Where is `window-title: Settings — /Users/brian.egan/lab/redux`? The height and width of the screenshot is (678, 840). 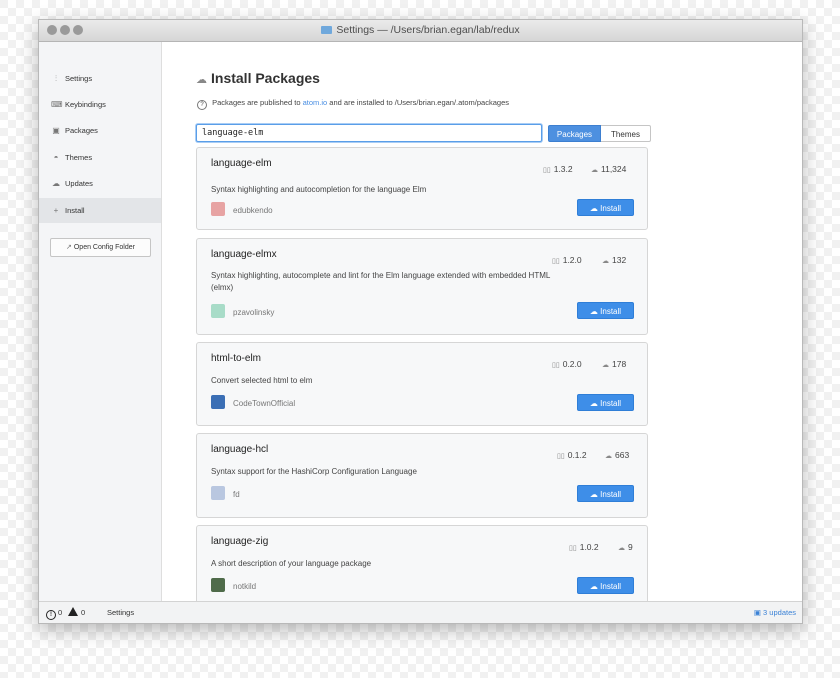 window-title: Settings — /Users/brian.egan/lab/redux is located at coordinates (428, 30).